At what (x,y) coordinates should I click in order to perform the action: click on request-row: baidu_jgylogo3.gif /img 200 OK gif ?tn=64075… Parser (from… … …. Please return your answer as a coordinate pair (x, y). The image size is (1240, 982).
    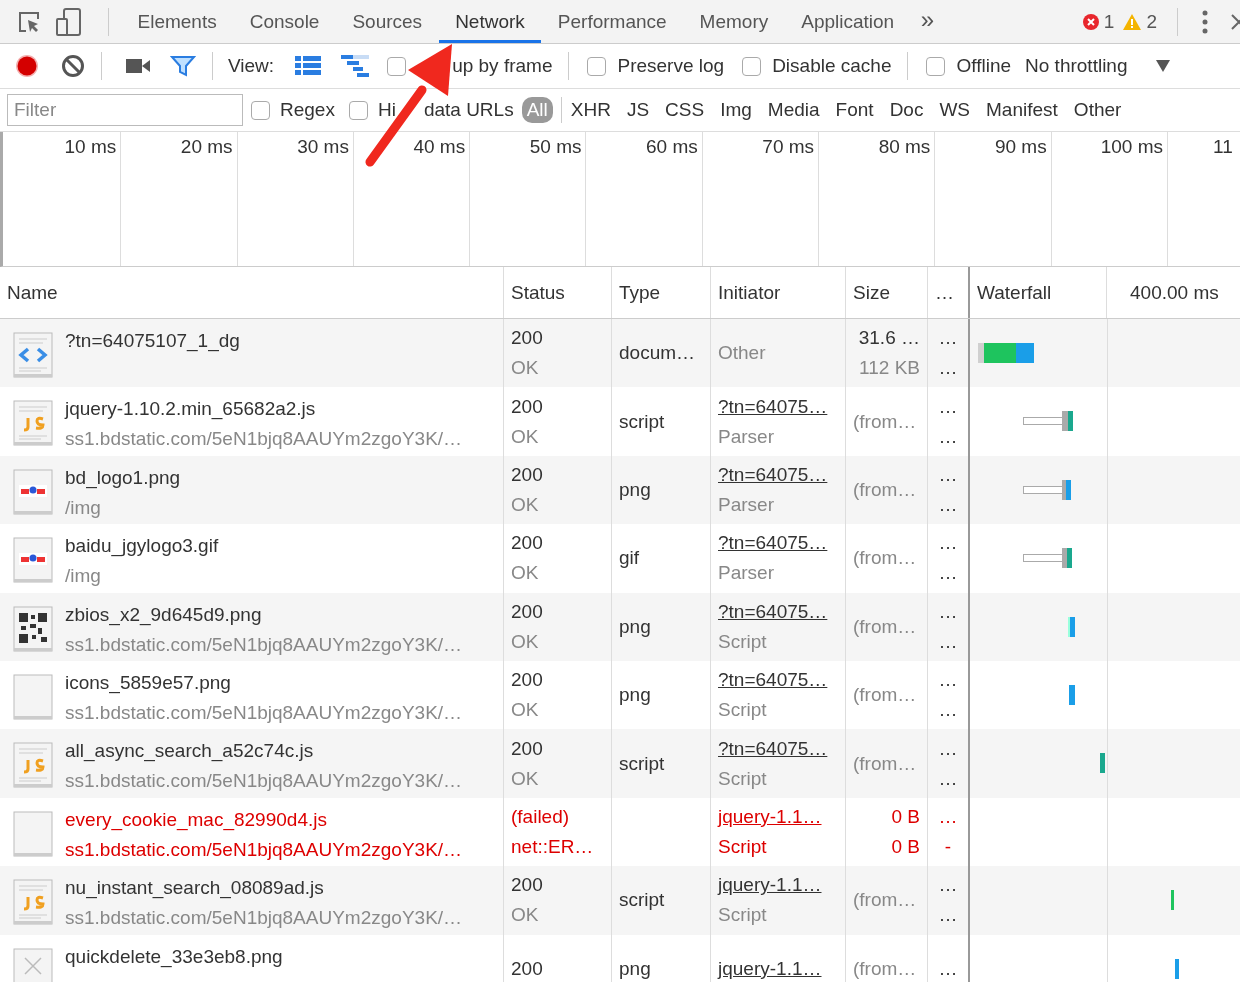
    Looking at the image, I should click on (620, 558).